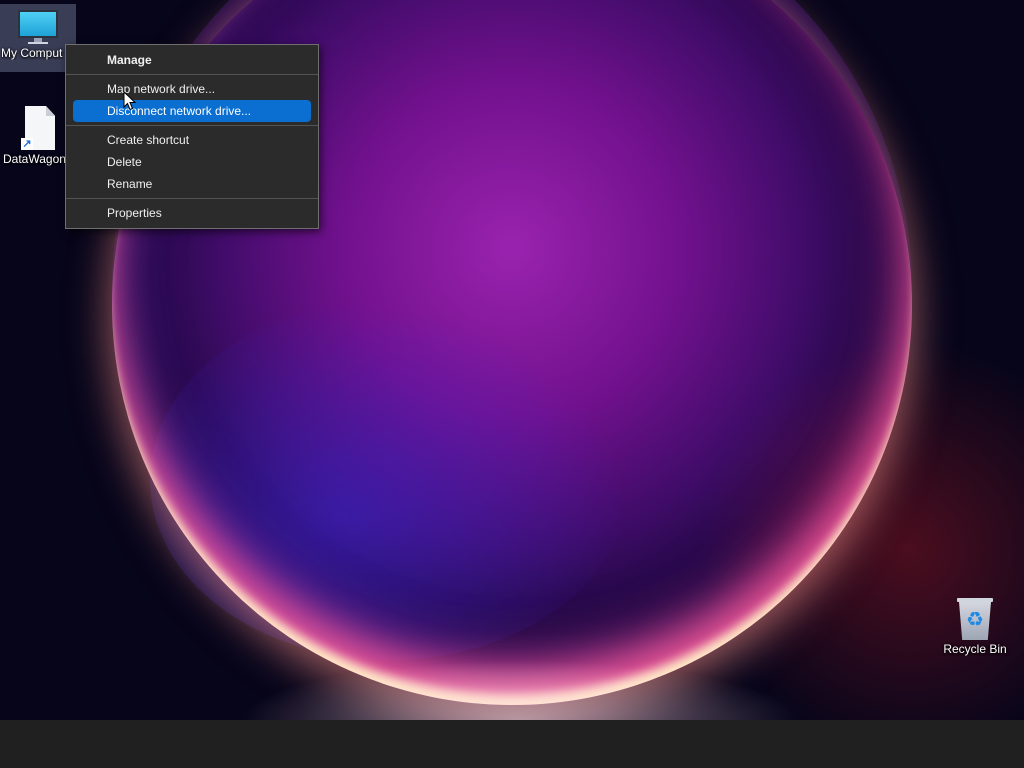  I want to click on menu-item-delete: Delete, so click(192, 162).